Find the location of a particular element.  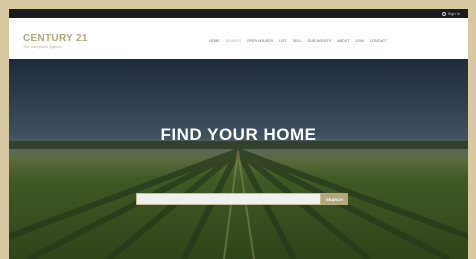

search-input is located at coordinates (228, 199).